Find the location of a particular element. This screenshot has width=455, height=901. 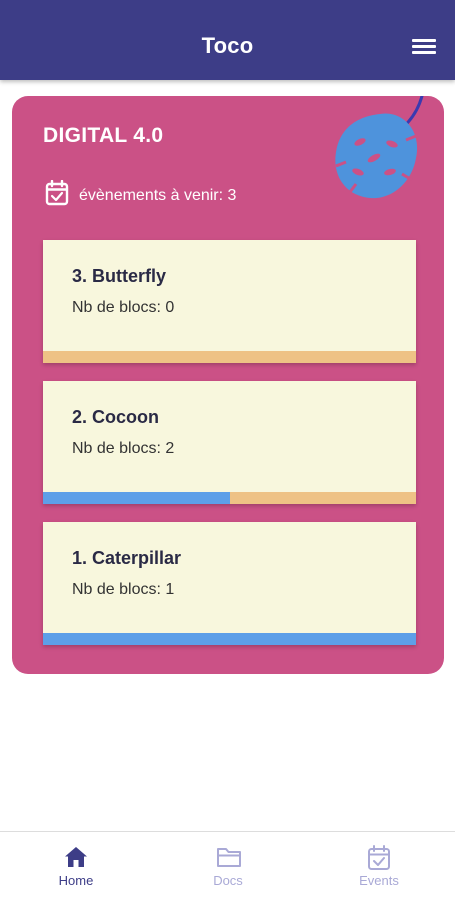

nav-home: Home is located at coordinates (76, 866).